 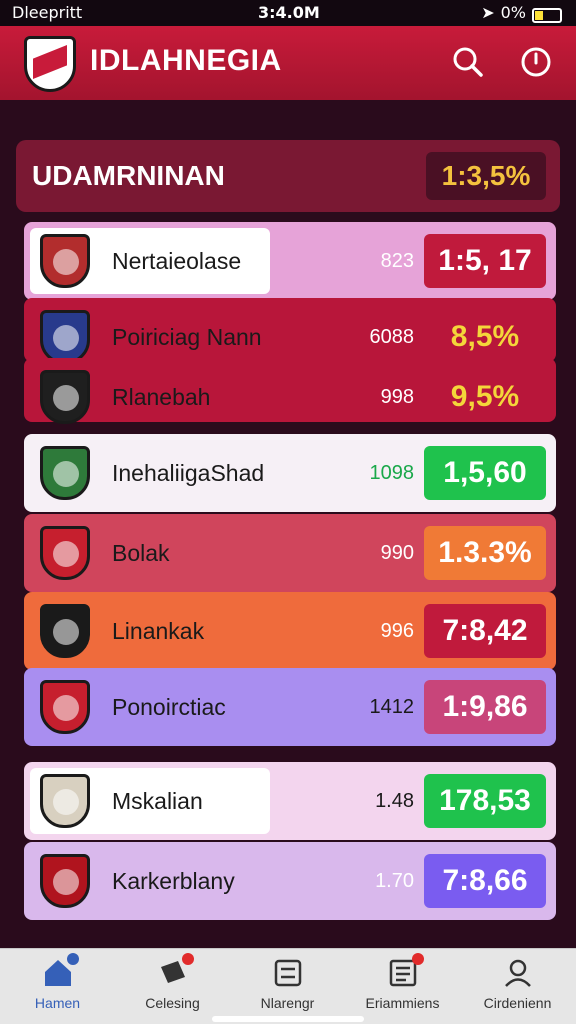 What do you see at coordinates (172, 1003) in the screenshot?
I see `nav-label: Celesing` at bounding box center [172, 1003].